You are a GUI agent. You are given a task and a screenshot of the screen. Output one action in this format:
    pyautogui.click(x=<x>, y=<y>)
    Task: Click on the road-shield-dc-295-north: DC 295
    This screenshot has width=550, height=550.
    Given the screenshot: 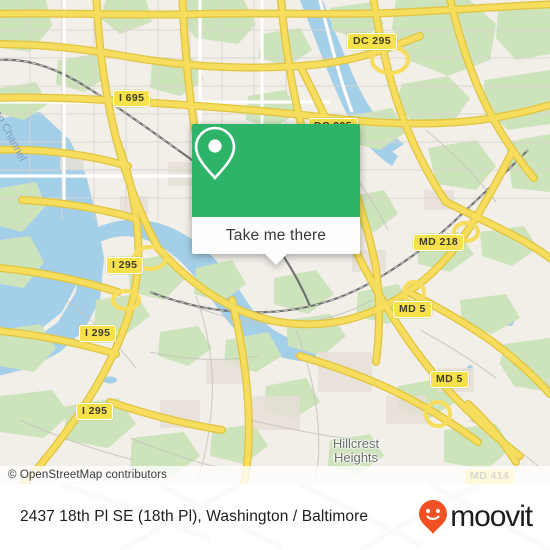 What is the action you would take?
    pyautogui.click(x=372, y=41)
    